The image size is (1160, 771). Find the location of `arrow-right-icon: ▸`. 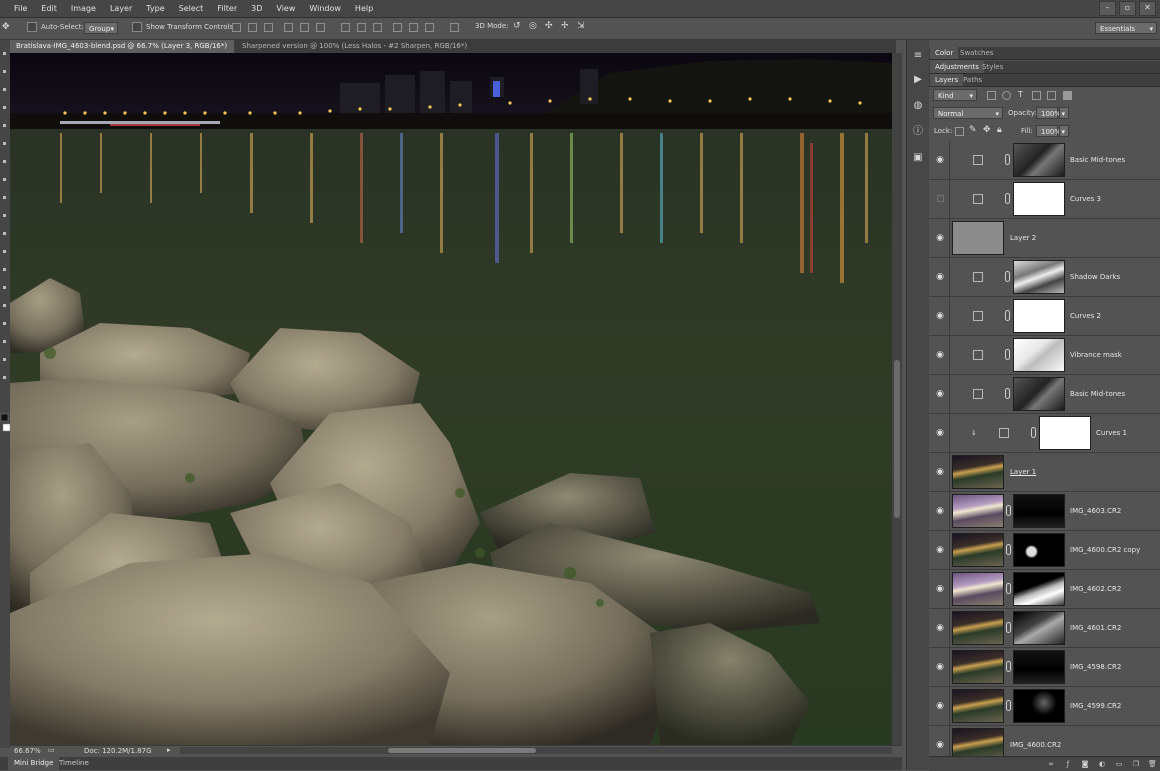

arrow-right-icon: ▸ is located at coordinates (169, 750).